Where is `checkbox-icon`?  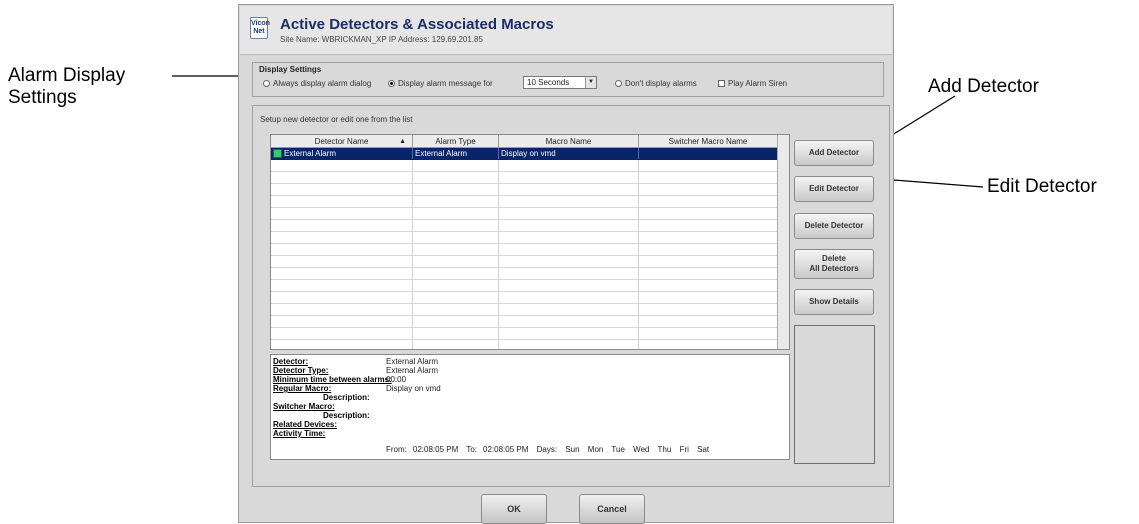
checkbox-icon is located at coordinates (721, 83).